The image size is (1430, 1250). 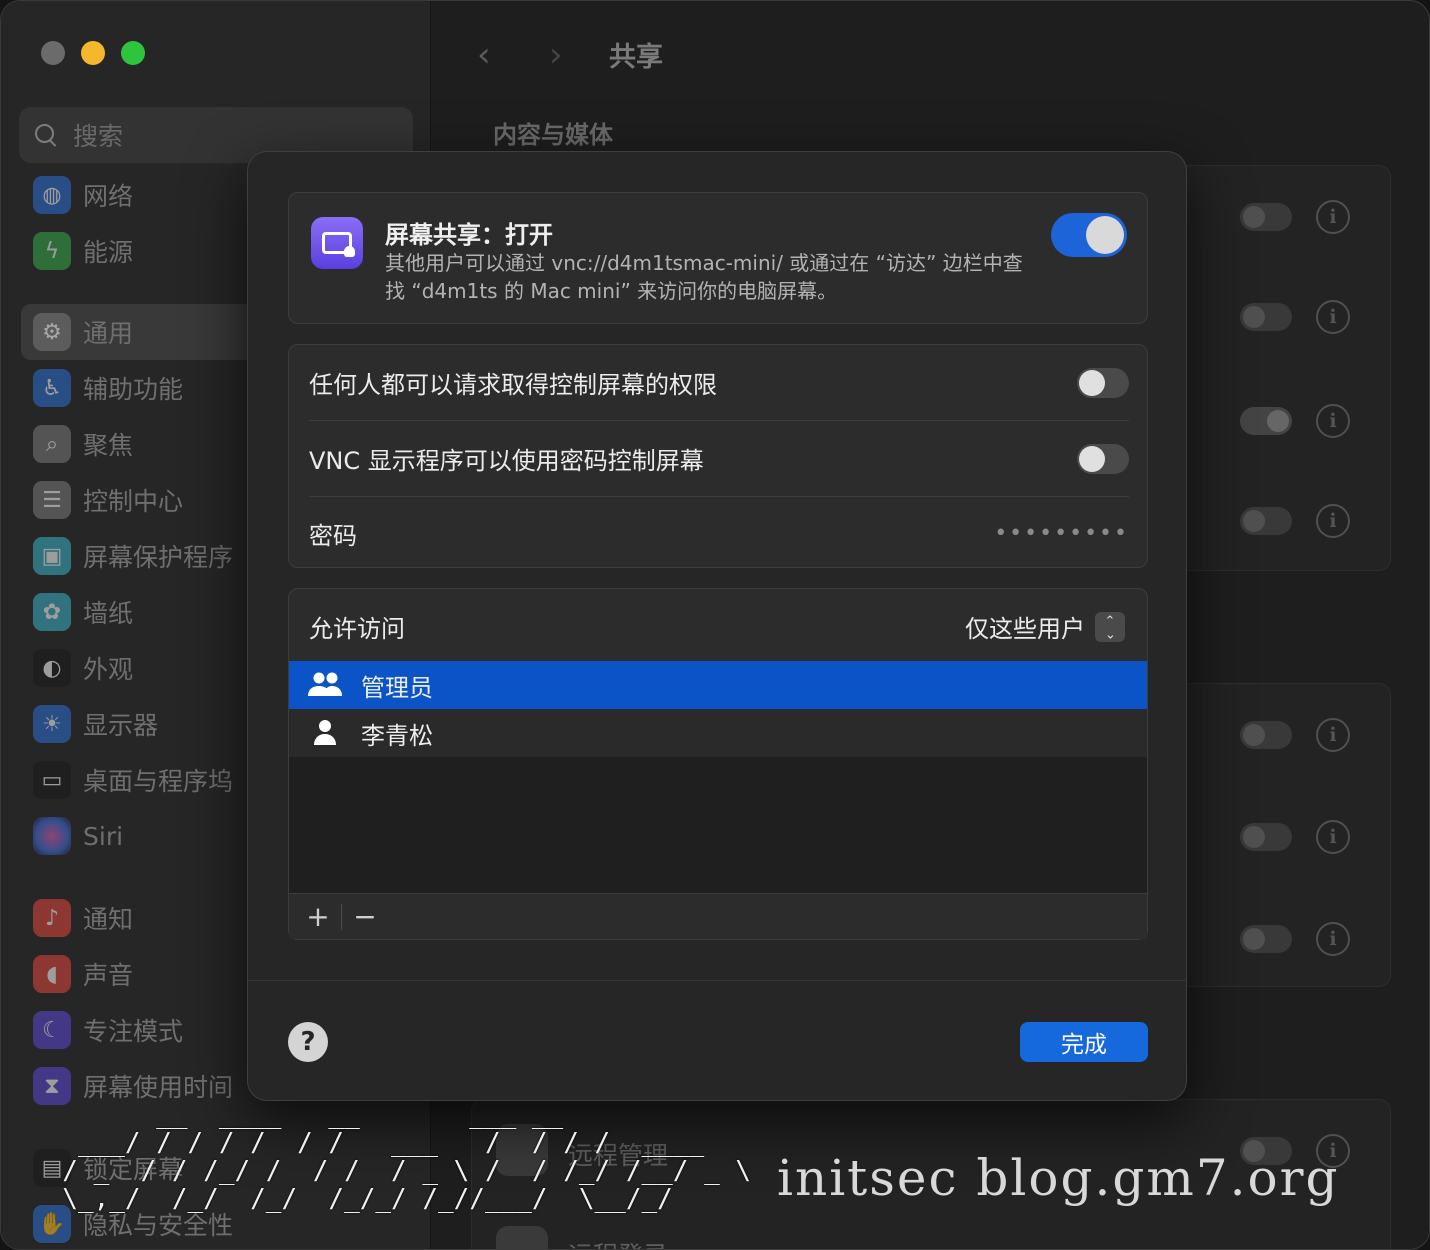 What do you see at coordinates (52, 724) in the screenshot?
I see `sun-icon: ☀` at bounding box center [52, 724].